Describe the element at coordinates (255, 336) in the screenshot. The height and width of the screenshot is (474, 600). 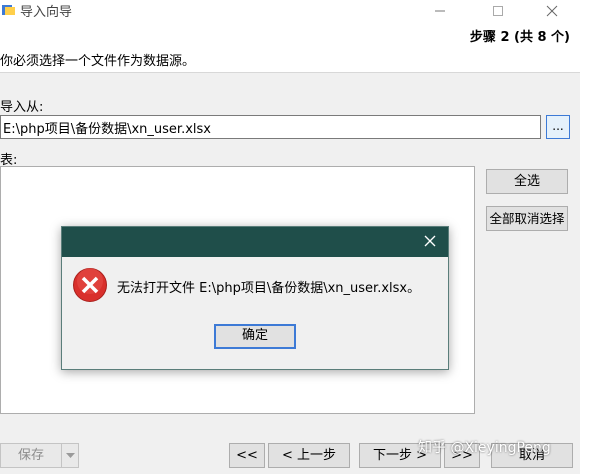
I see `ok-button: 确定` at that location.